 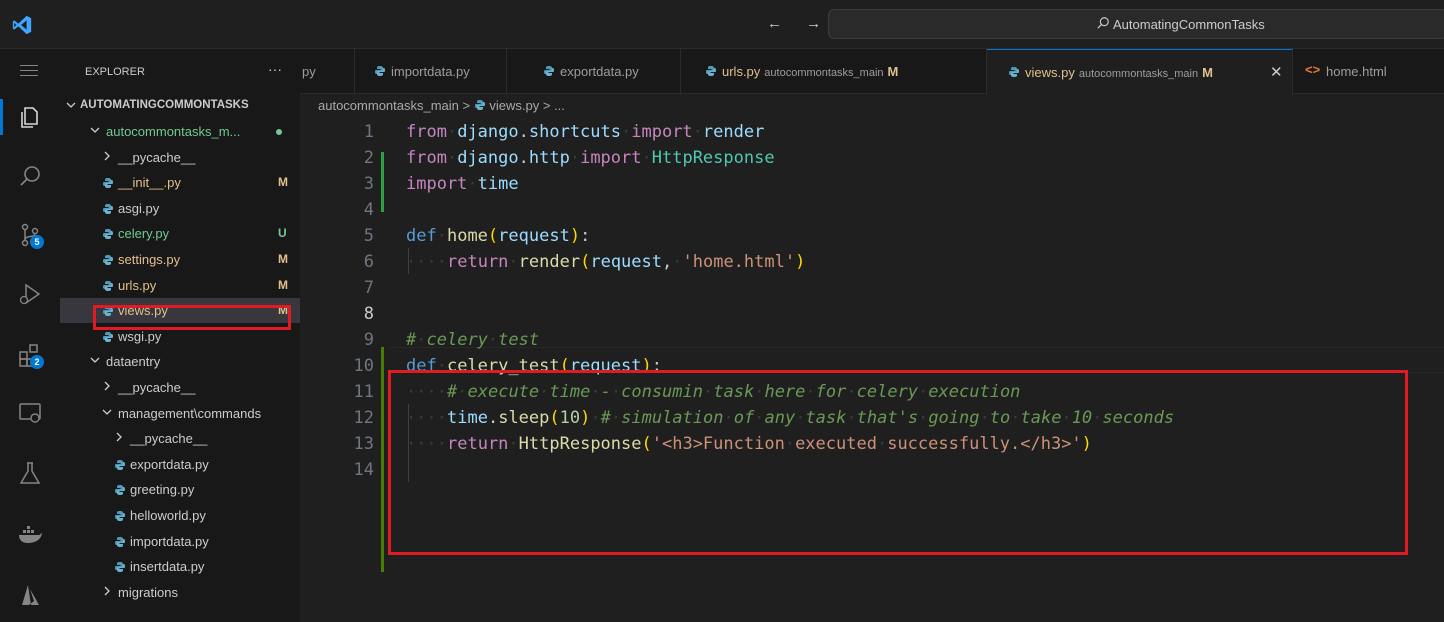 I want to click on breadcrumb-folder: autocommontasks_main, so click(x=388, y=105).